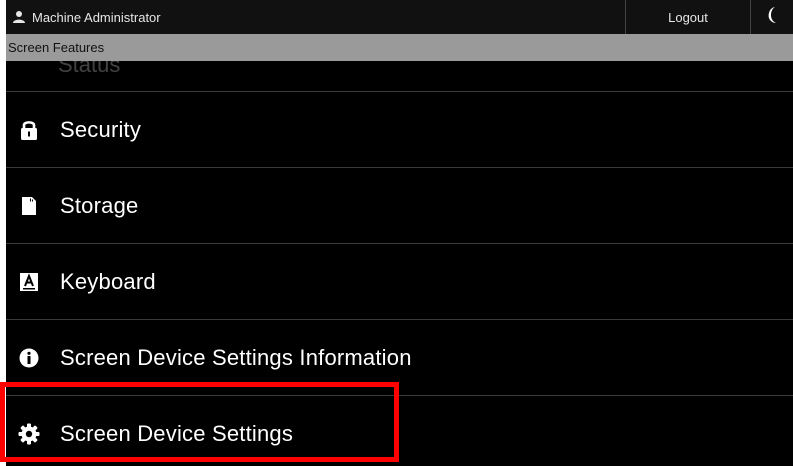 The width and height of the screenshot is (793, 466). What do you see at coordinates (29, 130) in the screenshot?
I see `lock-icon` at bounding box center [29, 130].